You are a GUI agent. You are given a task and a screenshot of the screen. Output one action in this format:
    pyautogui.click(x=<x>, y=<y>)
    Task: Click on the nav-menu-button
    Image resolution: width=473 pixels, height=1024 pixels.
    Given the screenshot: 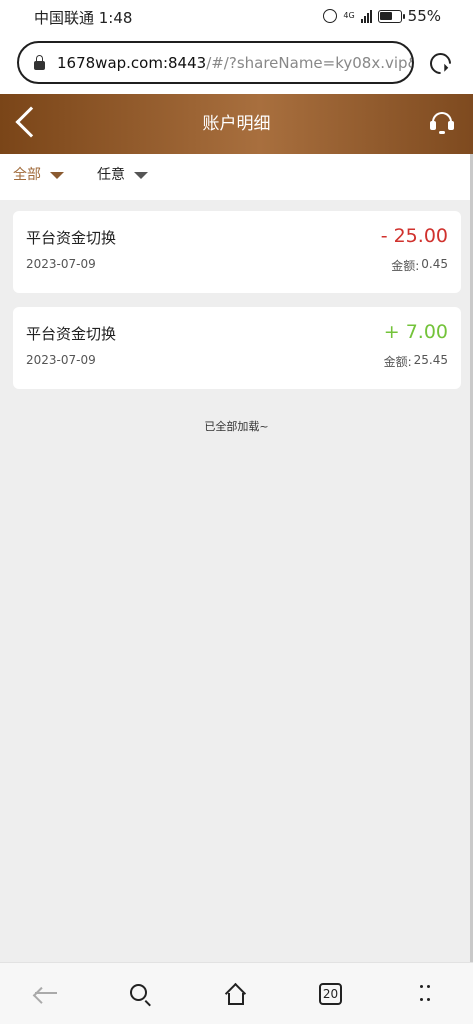 What is the action you would take?
    pyautogui.click(x=424, y=993)
    